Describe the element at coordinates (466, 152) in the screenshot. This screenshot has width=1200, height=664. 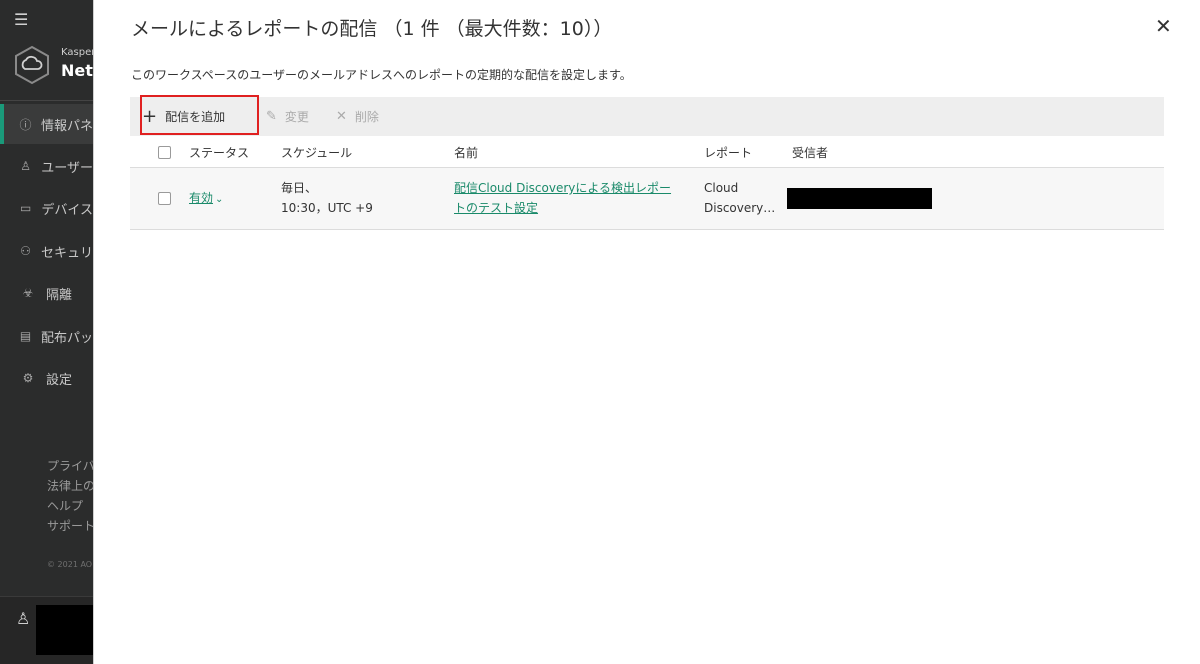
I see `column-header-name: 名前` at that location.